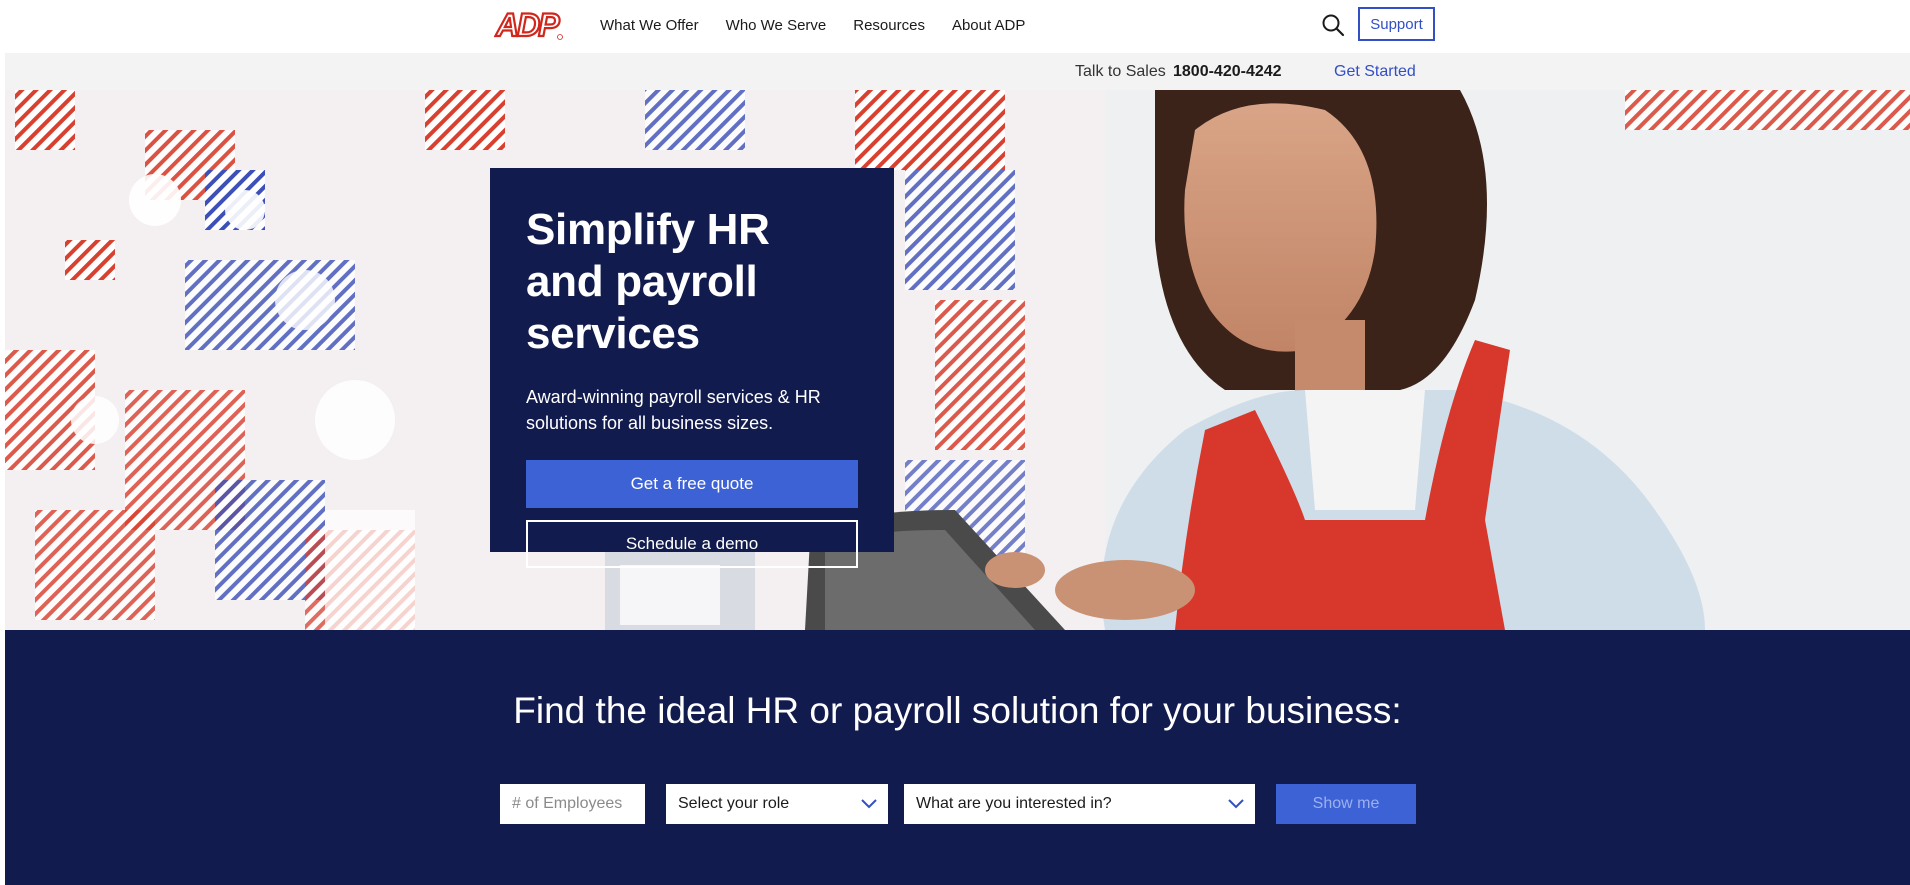 This screenshot has height=885, width=1910. I want to click on sales-bar: Talk to Sales 1800-420-4242 Get Started, so click(957, 71).